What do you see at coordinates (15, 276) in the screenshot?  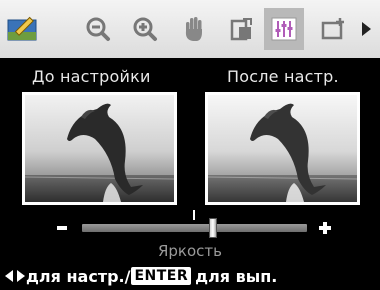 I see `left-right-arrows-icon` at bounding box center [15, 276].